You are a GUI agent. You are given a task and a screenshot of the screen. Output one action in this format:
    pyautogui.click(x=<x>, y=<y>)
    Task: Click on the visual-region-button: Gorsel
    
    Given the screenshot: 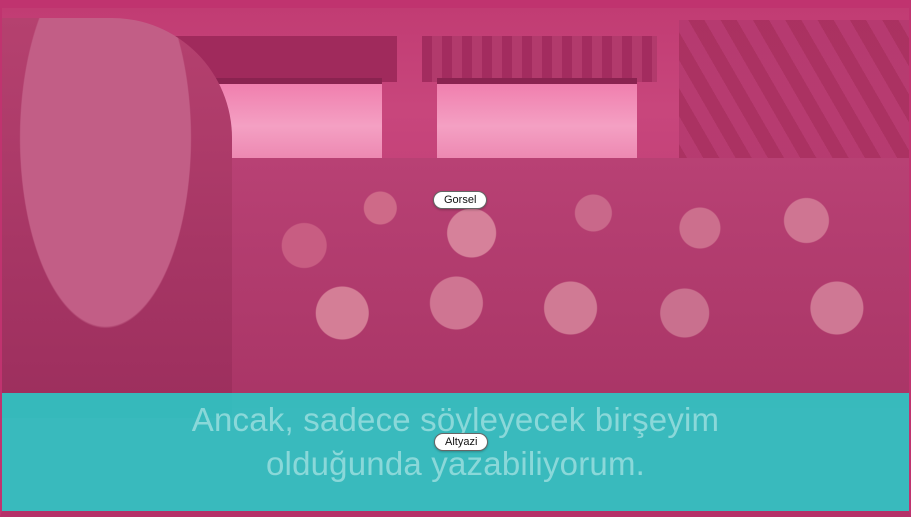 What is the action you would take?
    pyautogui.click(x=460, y=200)
    